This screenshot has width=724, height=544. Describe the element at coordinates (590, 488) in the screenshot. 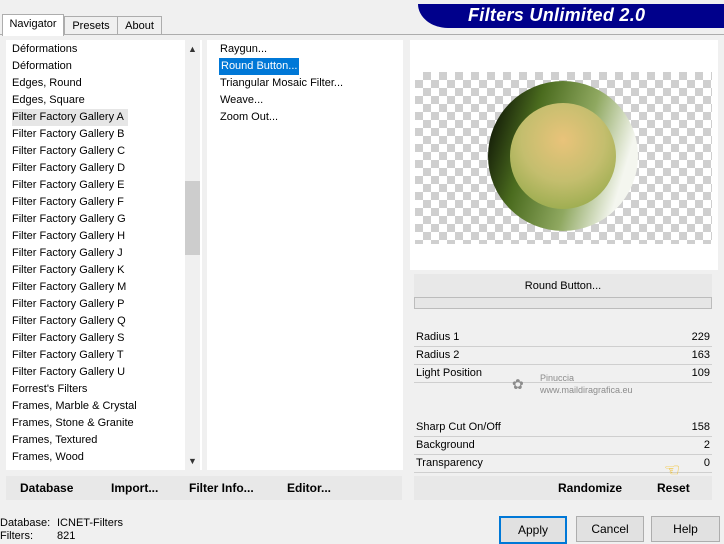

I see `randomize-button: Randomize` at that location.